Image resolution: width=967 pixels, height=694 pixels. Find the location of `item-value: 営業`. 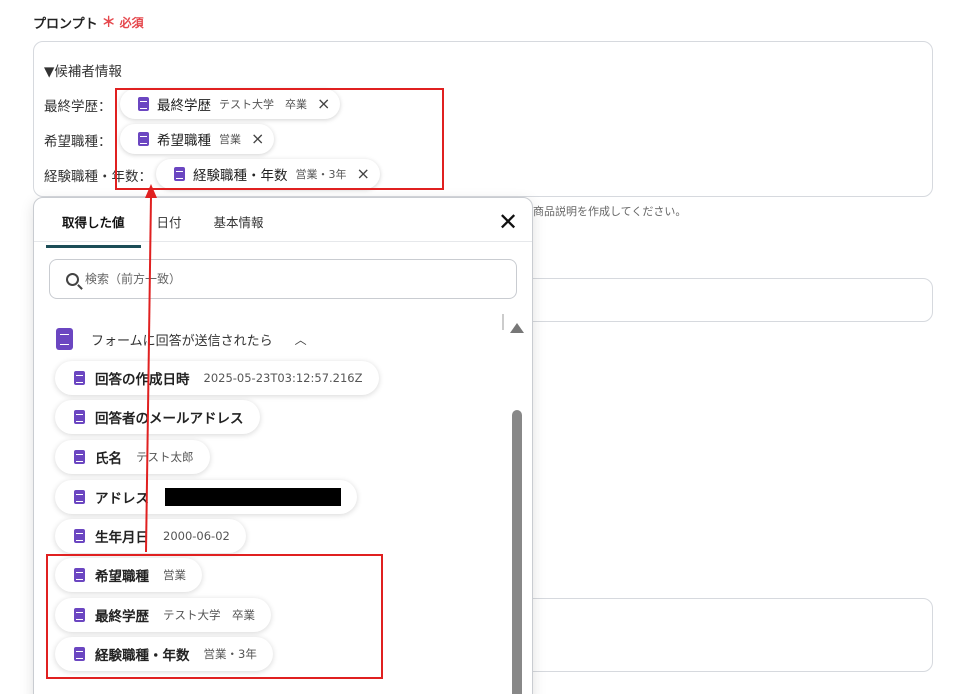

item-value: 営業 is located at coordinates (174, 575).